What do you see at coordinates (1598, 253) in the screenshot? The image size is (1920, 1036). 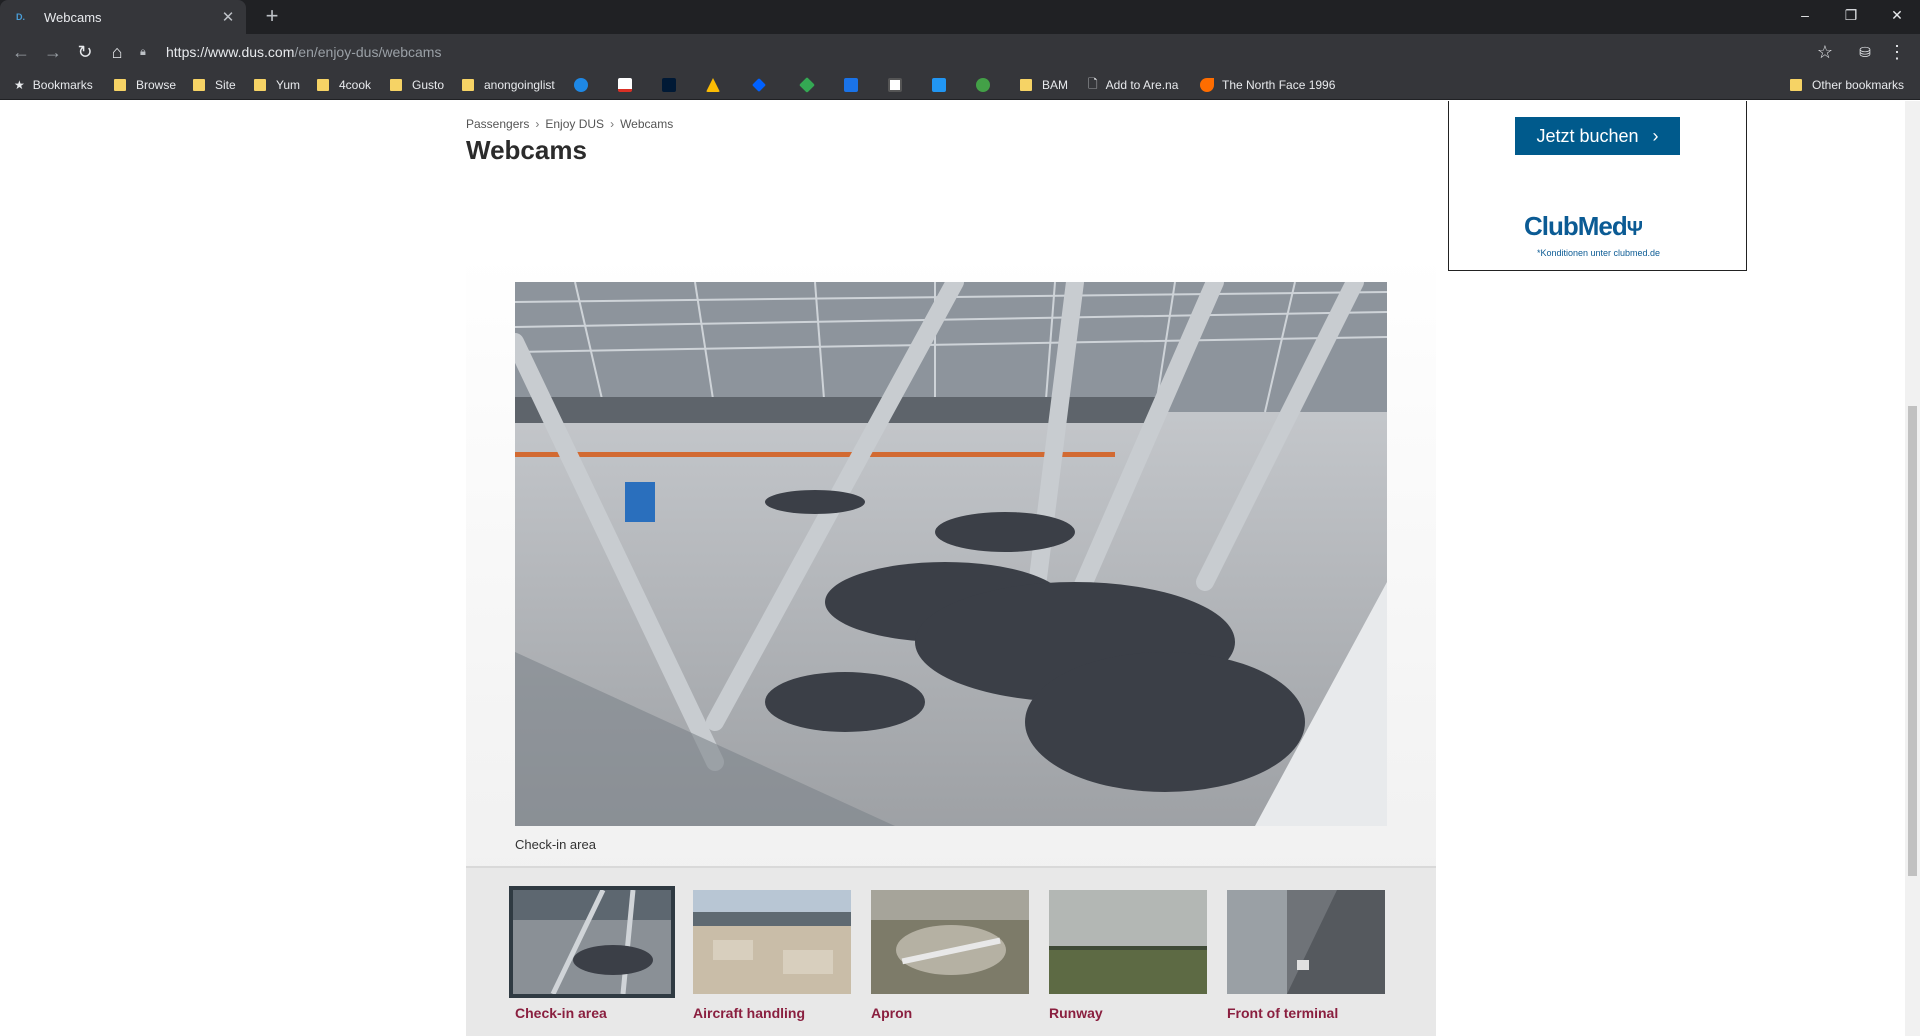 I see `ad-fine-print: *Konditionen unter clubmed.de` at bounding box center [1598, 253].